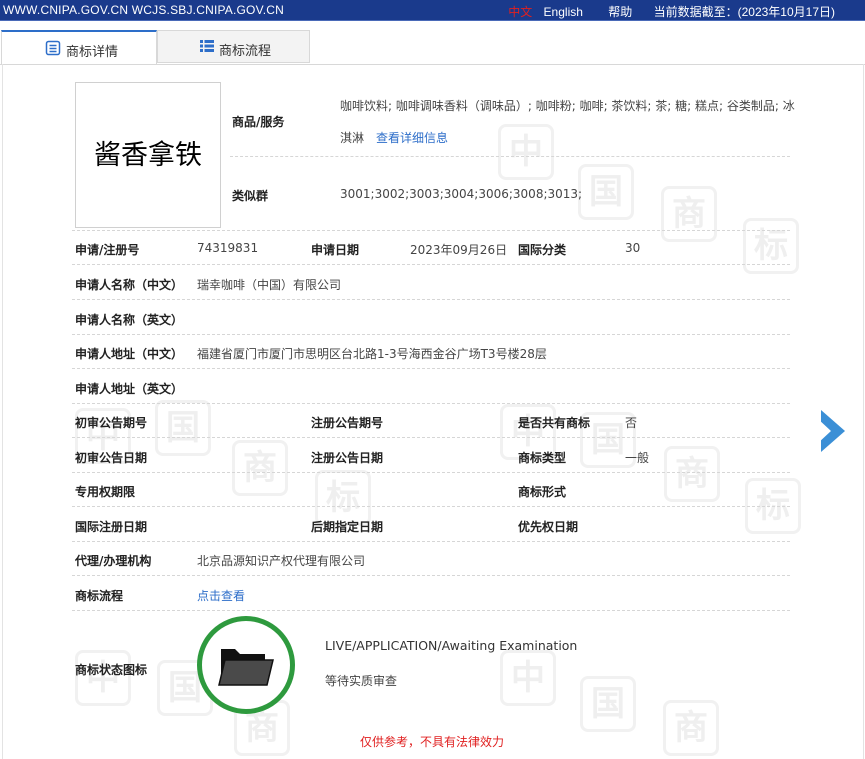 The image size is (865, 759). I want to click on address-cn-value: 福建省厦门市厦门市思明区台北路1-3号海西金谷广场T3号楼28层, so click(372, 354).